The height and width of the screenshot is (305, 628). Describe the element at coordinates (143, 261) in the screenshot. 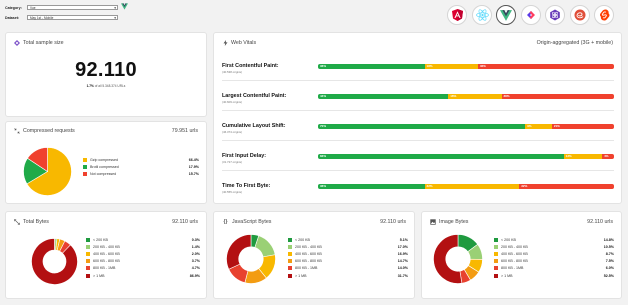

I see `legend-item: 600 KB - 800 KB 3.7%` at that location.